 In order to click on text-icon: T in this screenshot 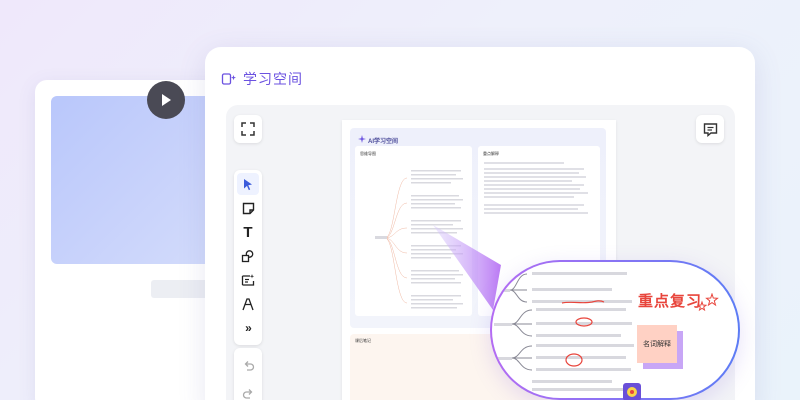, I will do `click(248, 232)`.